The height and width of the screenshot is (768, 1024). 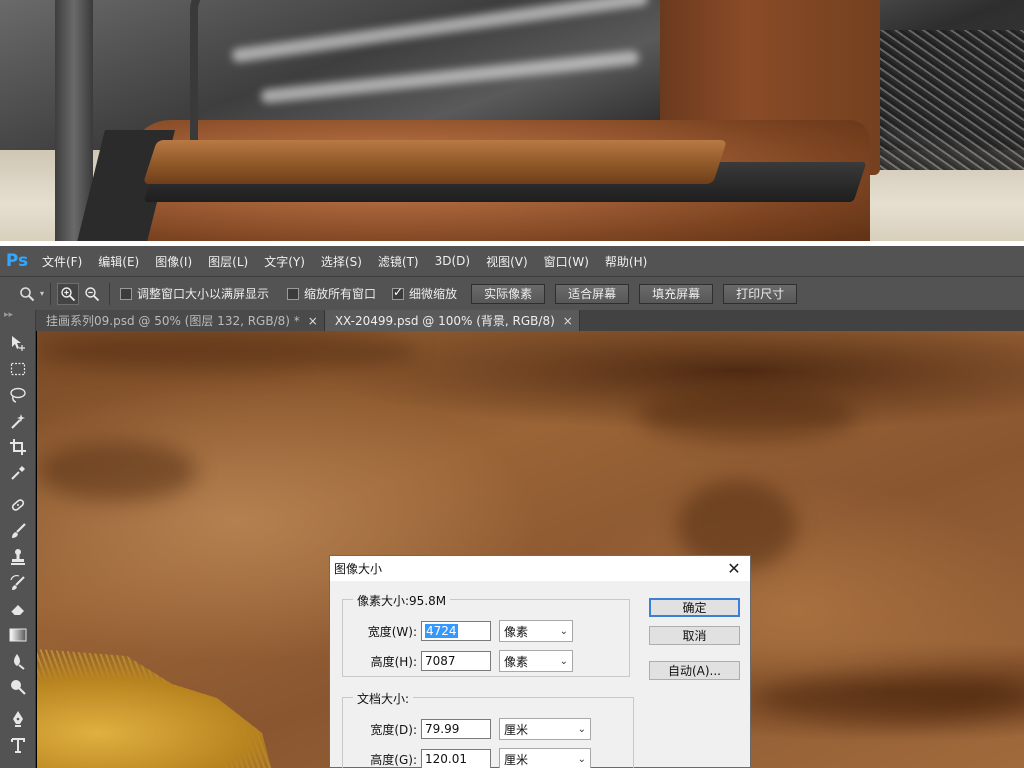 What do you see at coordinates (18, 473) in the screenshot?
I see `eyedropper-tool-icon` at bounding box center [18, 473].